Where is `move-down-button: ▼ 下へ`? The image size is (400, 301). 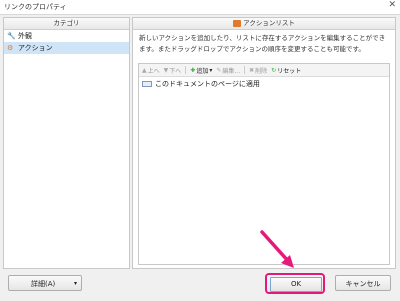
move-down-button: ▼ 下へ is located at coordinates (173, 70).